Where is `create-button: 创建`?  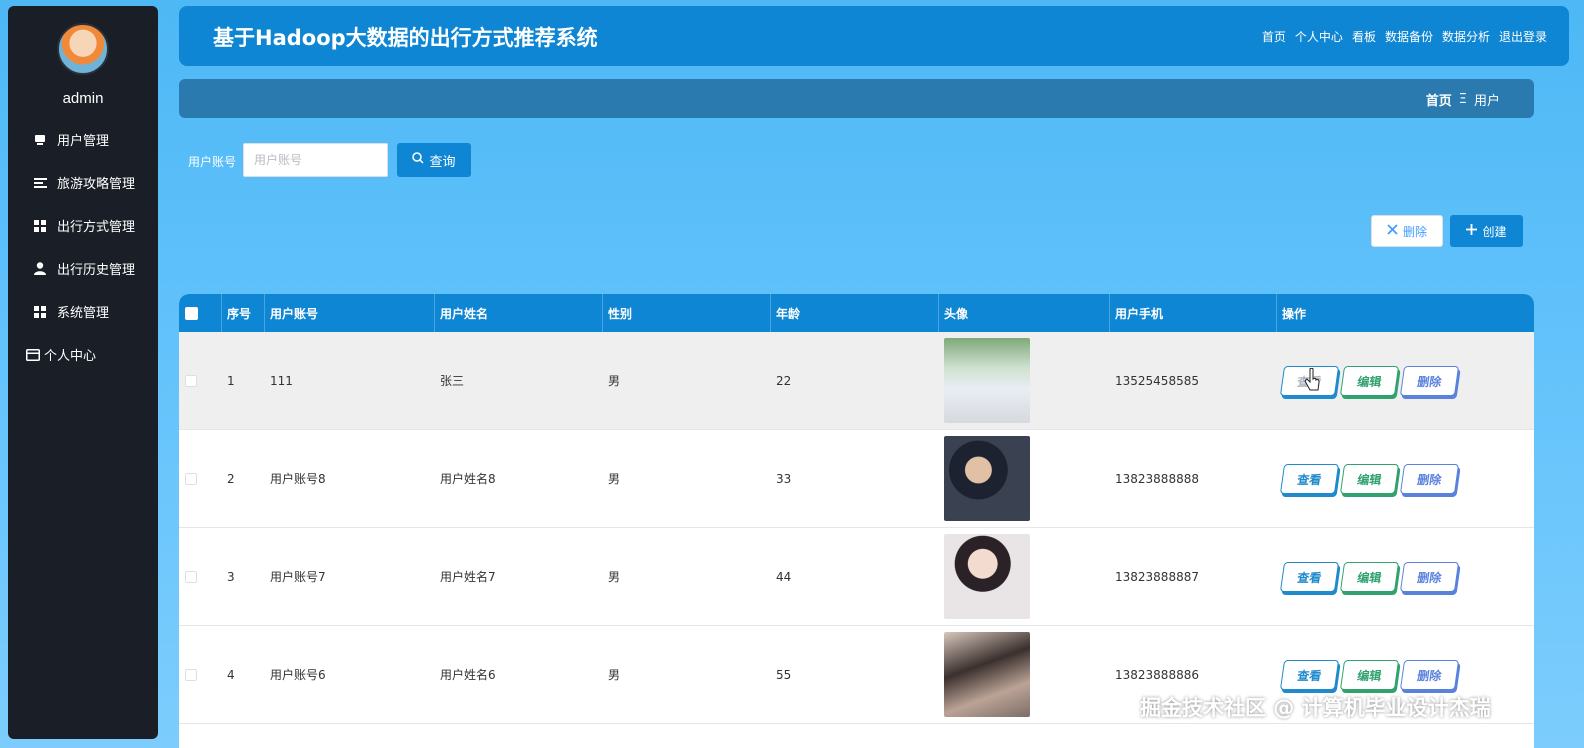 create-button: 创建 is located at coordinates (1486, 231).